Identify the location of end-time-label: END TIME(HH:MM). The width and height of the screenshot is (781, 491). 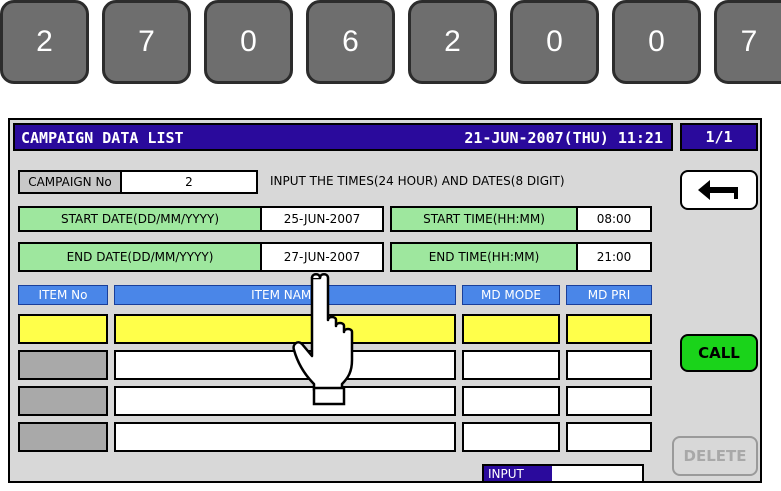
(484, 257).